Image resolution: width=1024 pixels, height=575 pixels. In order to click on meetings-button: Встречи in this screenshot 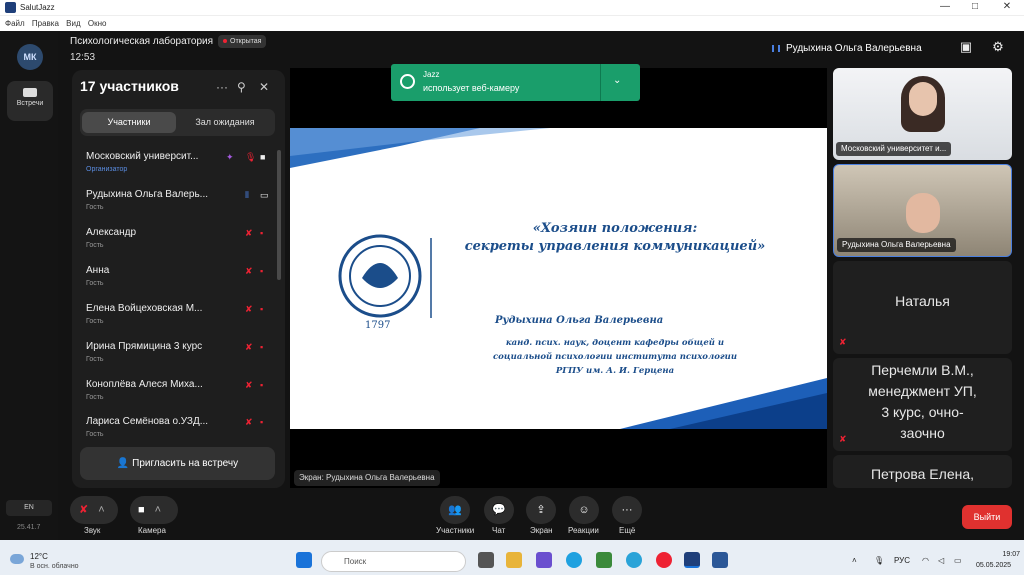, I will do `click(30, 101)`.